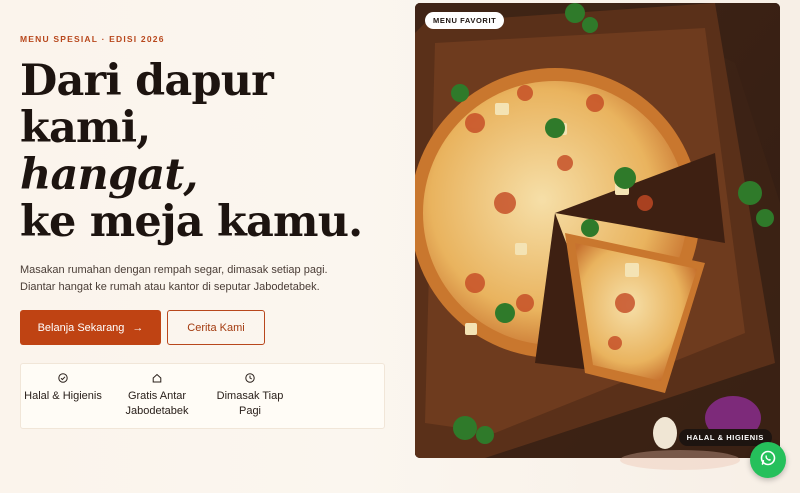  I want to click on feature-item-halal: Halal & Higienis, so click(63, 388).